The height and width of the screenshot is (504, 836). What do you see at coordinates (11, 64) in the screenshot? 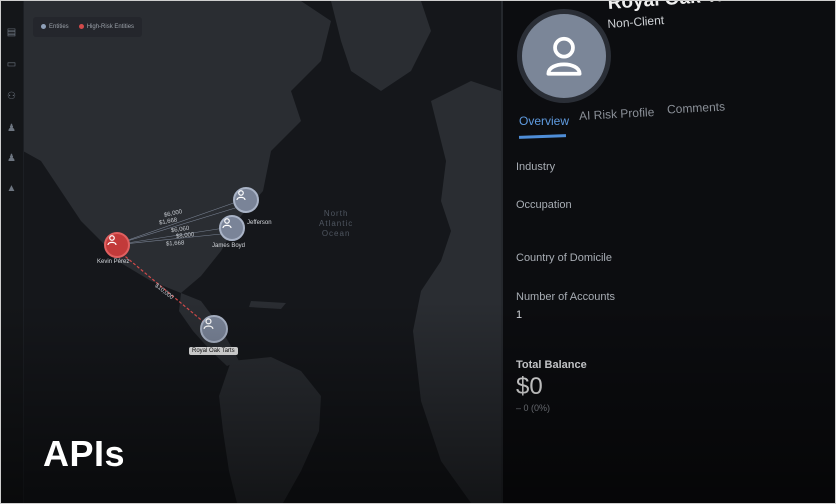
I see `chat-icon: ▭` at bounding box center [11, 64].